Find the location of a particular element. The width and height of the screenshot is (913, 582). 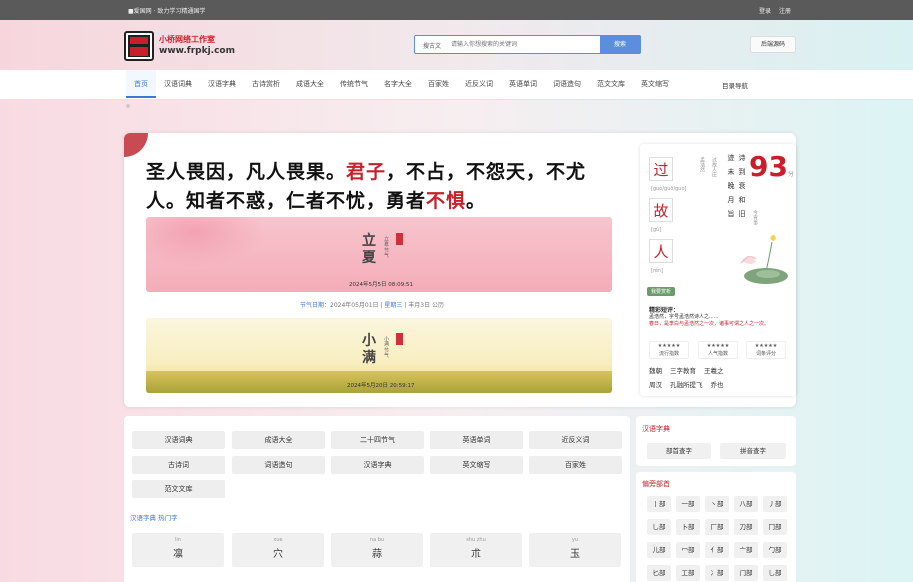

nav-item: 英文缩写 is located at coordinates (655, 84).